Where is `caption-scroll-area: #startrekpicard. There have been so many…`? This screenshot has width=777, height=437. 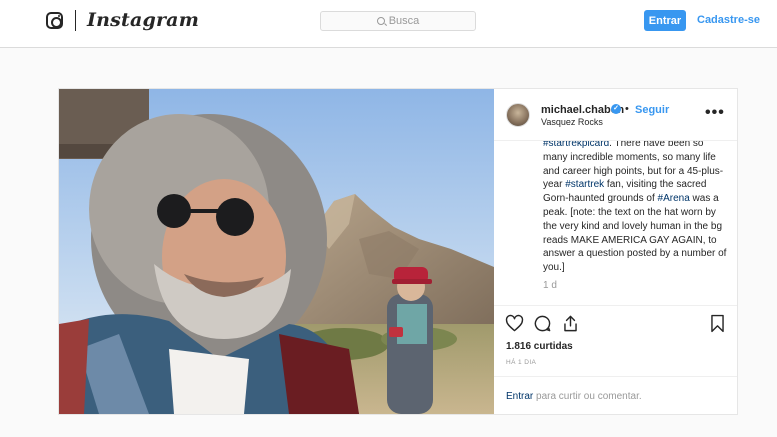
caption-scroll-area: #startrekpicard. There have been so many… is located at coordinates (615, 223).